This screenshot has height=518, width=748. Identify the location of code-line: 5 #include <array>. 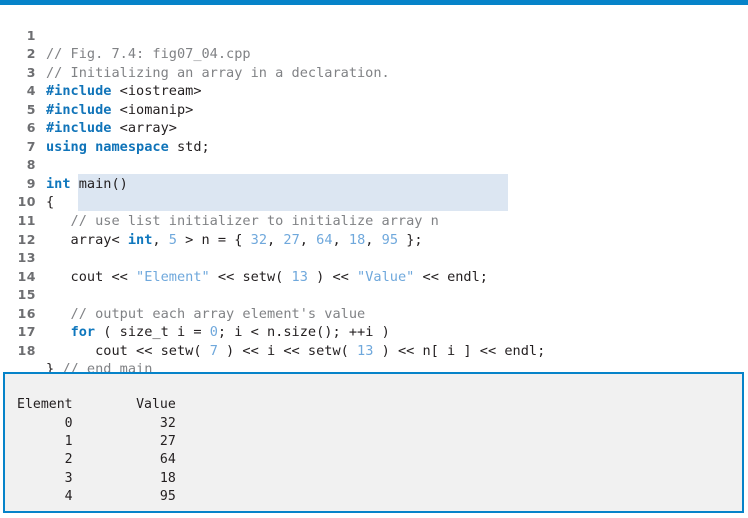
(374, 109).